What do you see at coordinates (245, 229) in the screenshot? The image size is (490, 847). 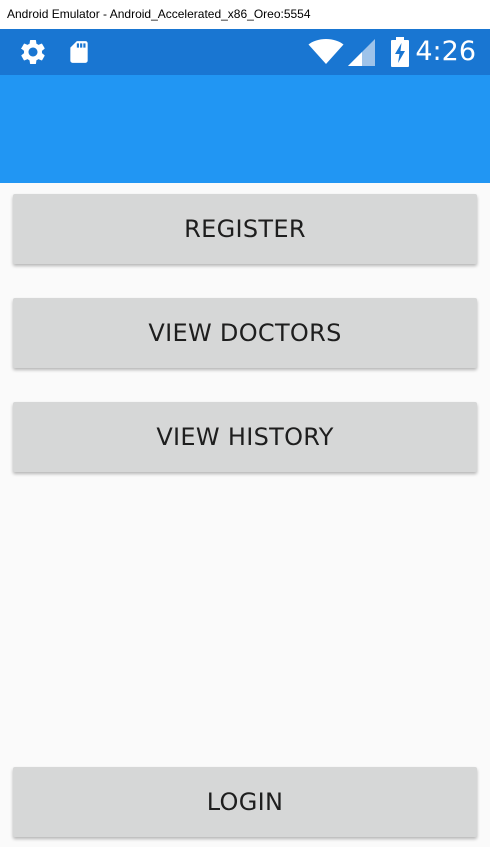 I see `register-button: REGISTER` at bounding box center [245, 229].